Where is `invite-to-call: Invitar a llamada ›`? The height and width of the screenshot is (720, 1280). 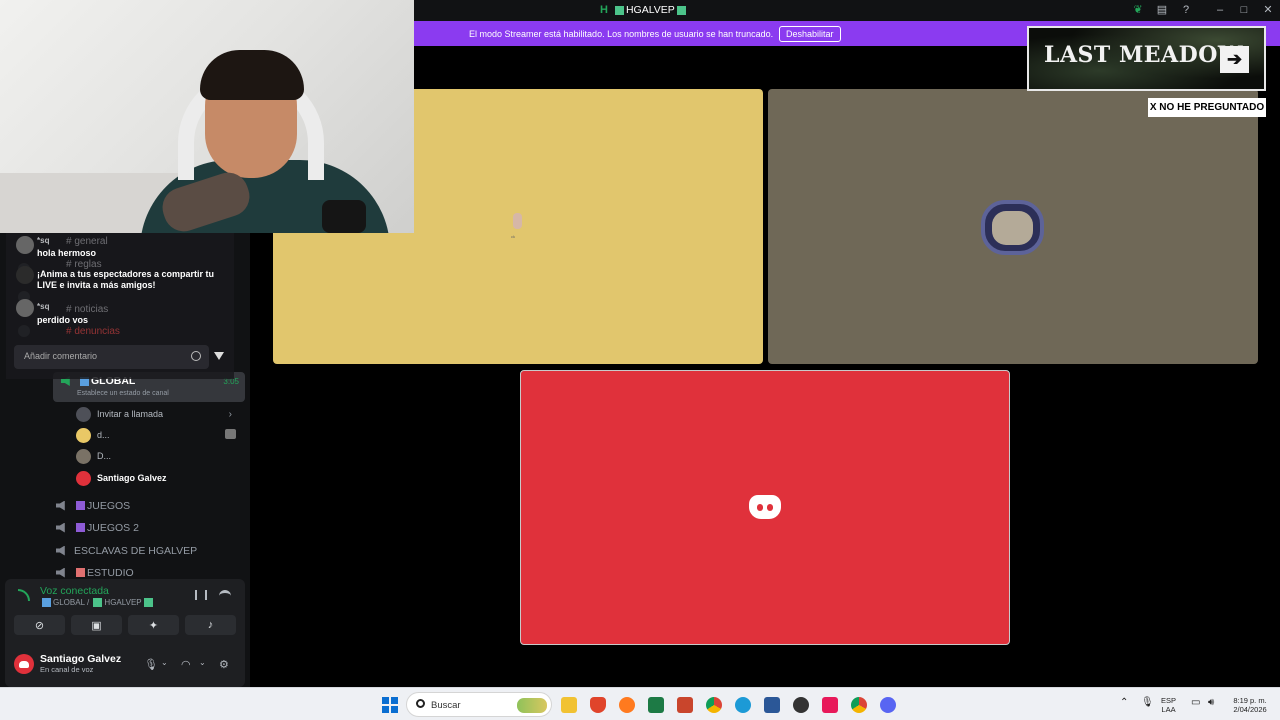 invite-to-call: Invitar a llamada › is located at coordinates (159, 414).